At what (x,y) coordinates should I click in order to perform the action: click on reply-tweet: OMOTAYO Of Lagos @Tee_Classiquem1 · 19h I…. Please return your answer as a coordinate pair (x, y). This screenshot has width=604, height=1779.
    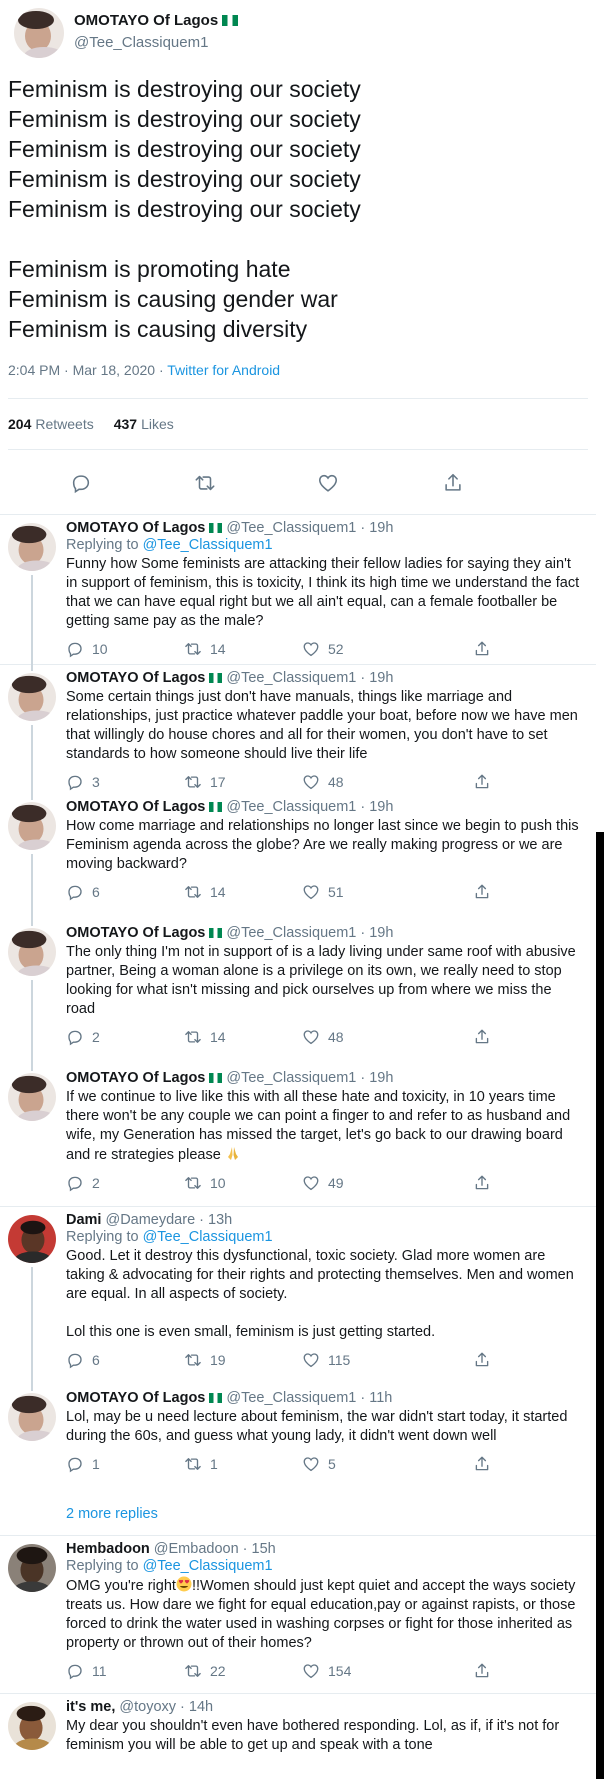
    Looking at the image, I should click on (298, 1136).